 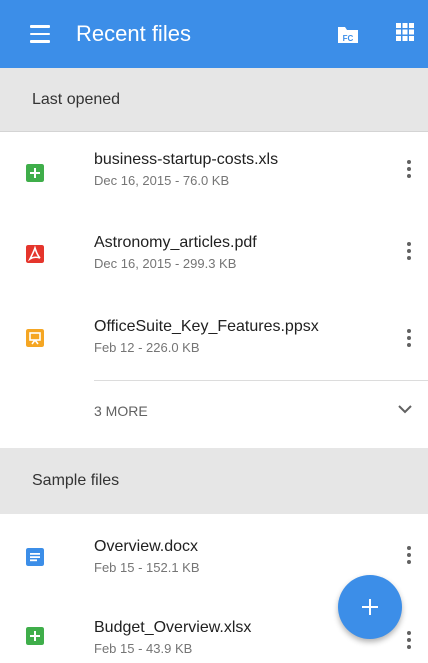 What do you see at coordinates (214, 34) in the screenshot?
I see `app-bar: Recent files FC` at bounding box center [214, 34].